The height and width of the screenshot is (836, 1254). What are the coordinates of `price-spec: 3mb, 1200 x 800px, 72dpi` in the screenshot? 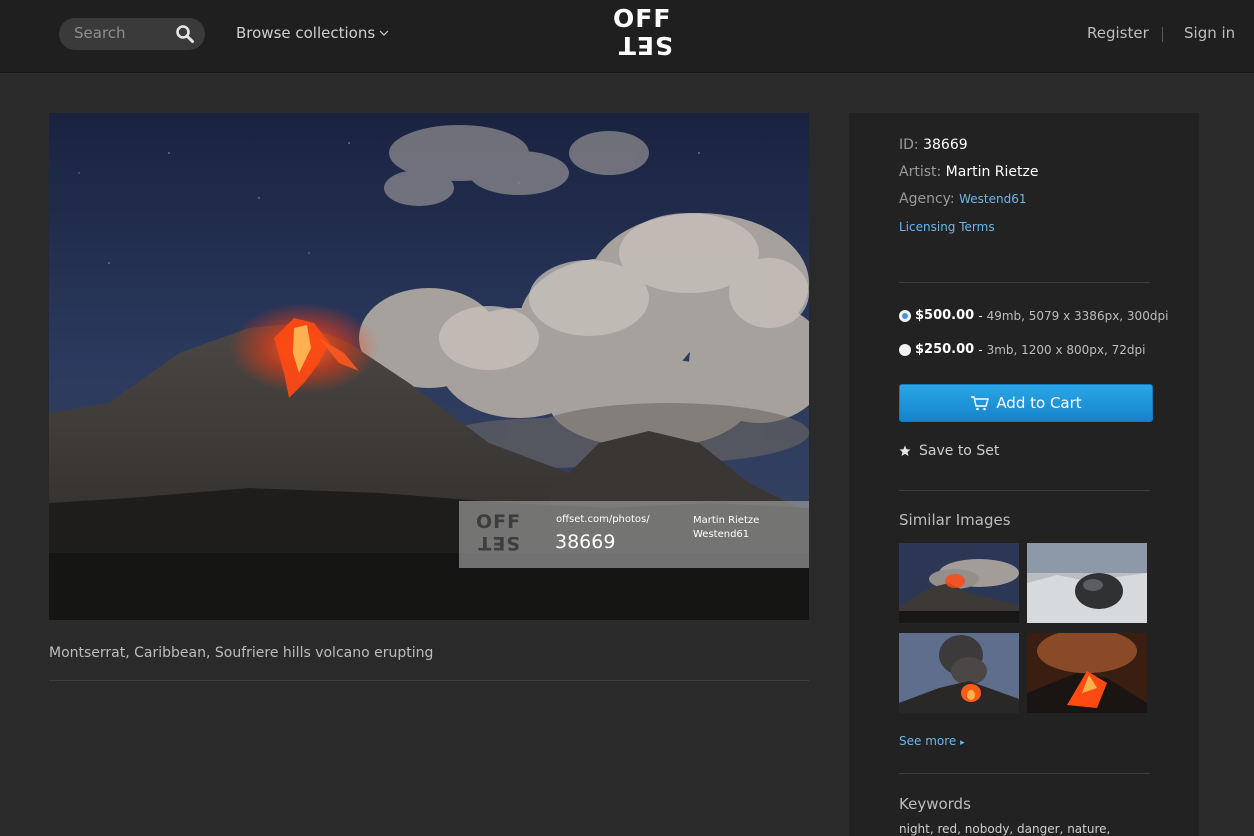 It's located at (1066, 349).